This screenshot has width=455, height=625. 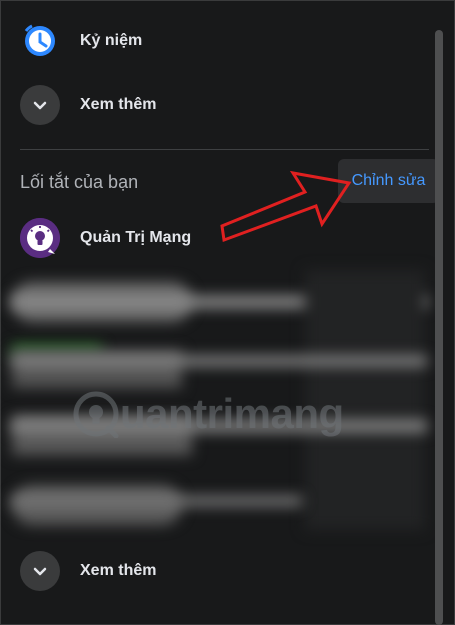 I want to click on watermark-lightbulb-icon, so click(x=96, y=414).